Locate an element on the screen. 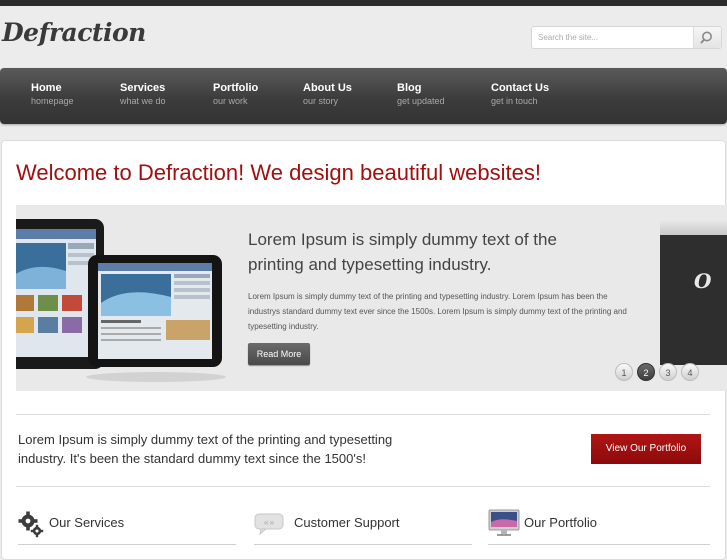 This screenshot has width=727, height=560. gears-icon is located at coordinates (31, 524).